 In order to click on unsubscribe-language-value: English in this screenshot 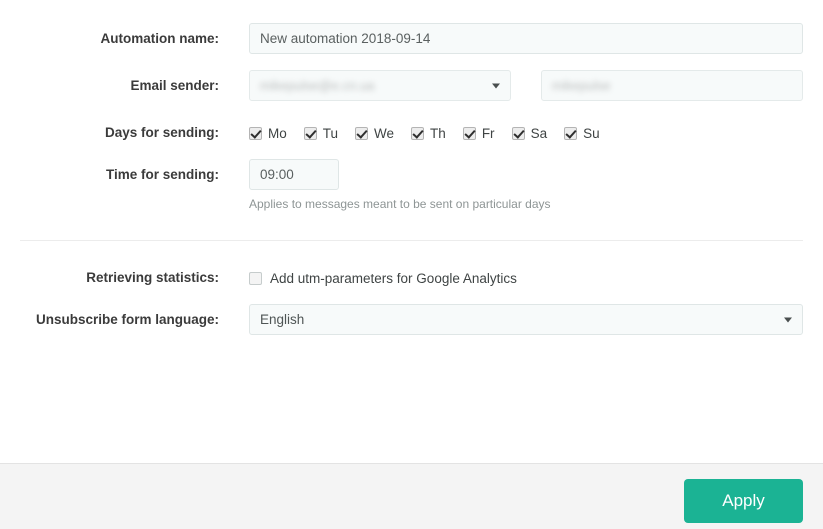, I will do `click(282, 319)`.